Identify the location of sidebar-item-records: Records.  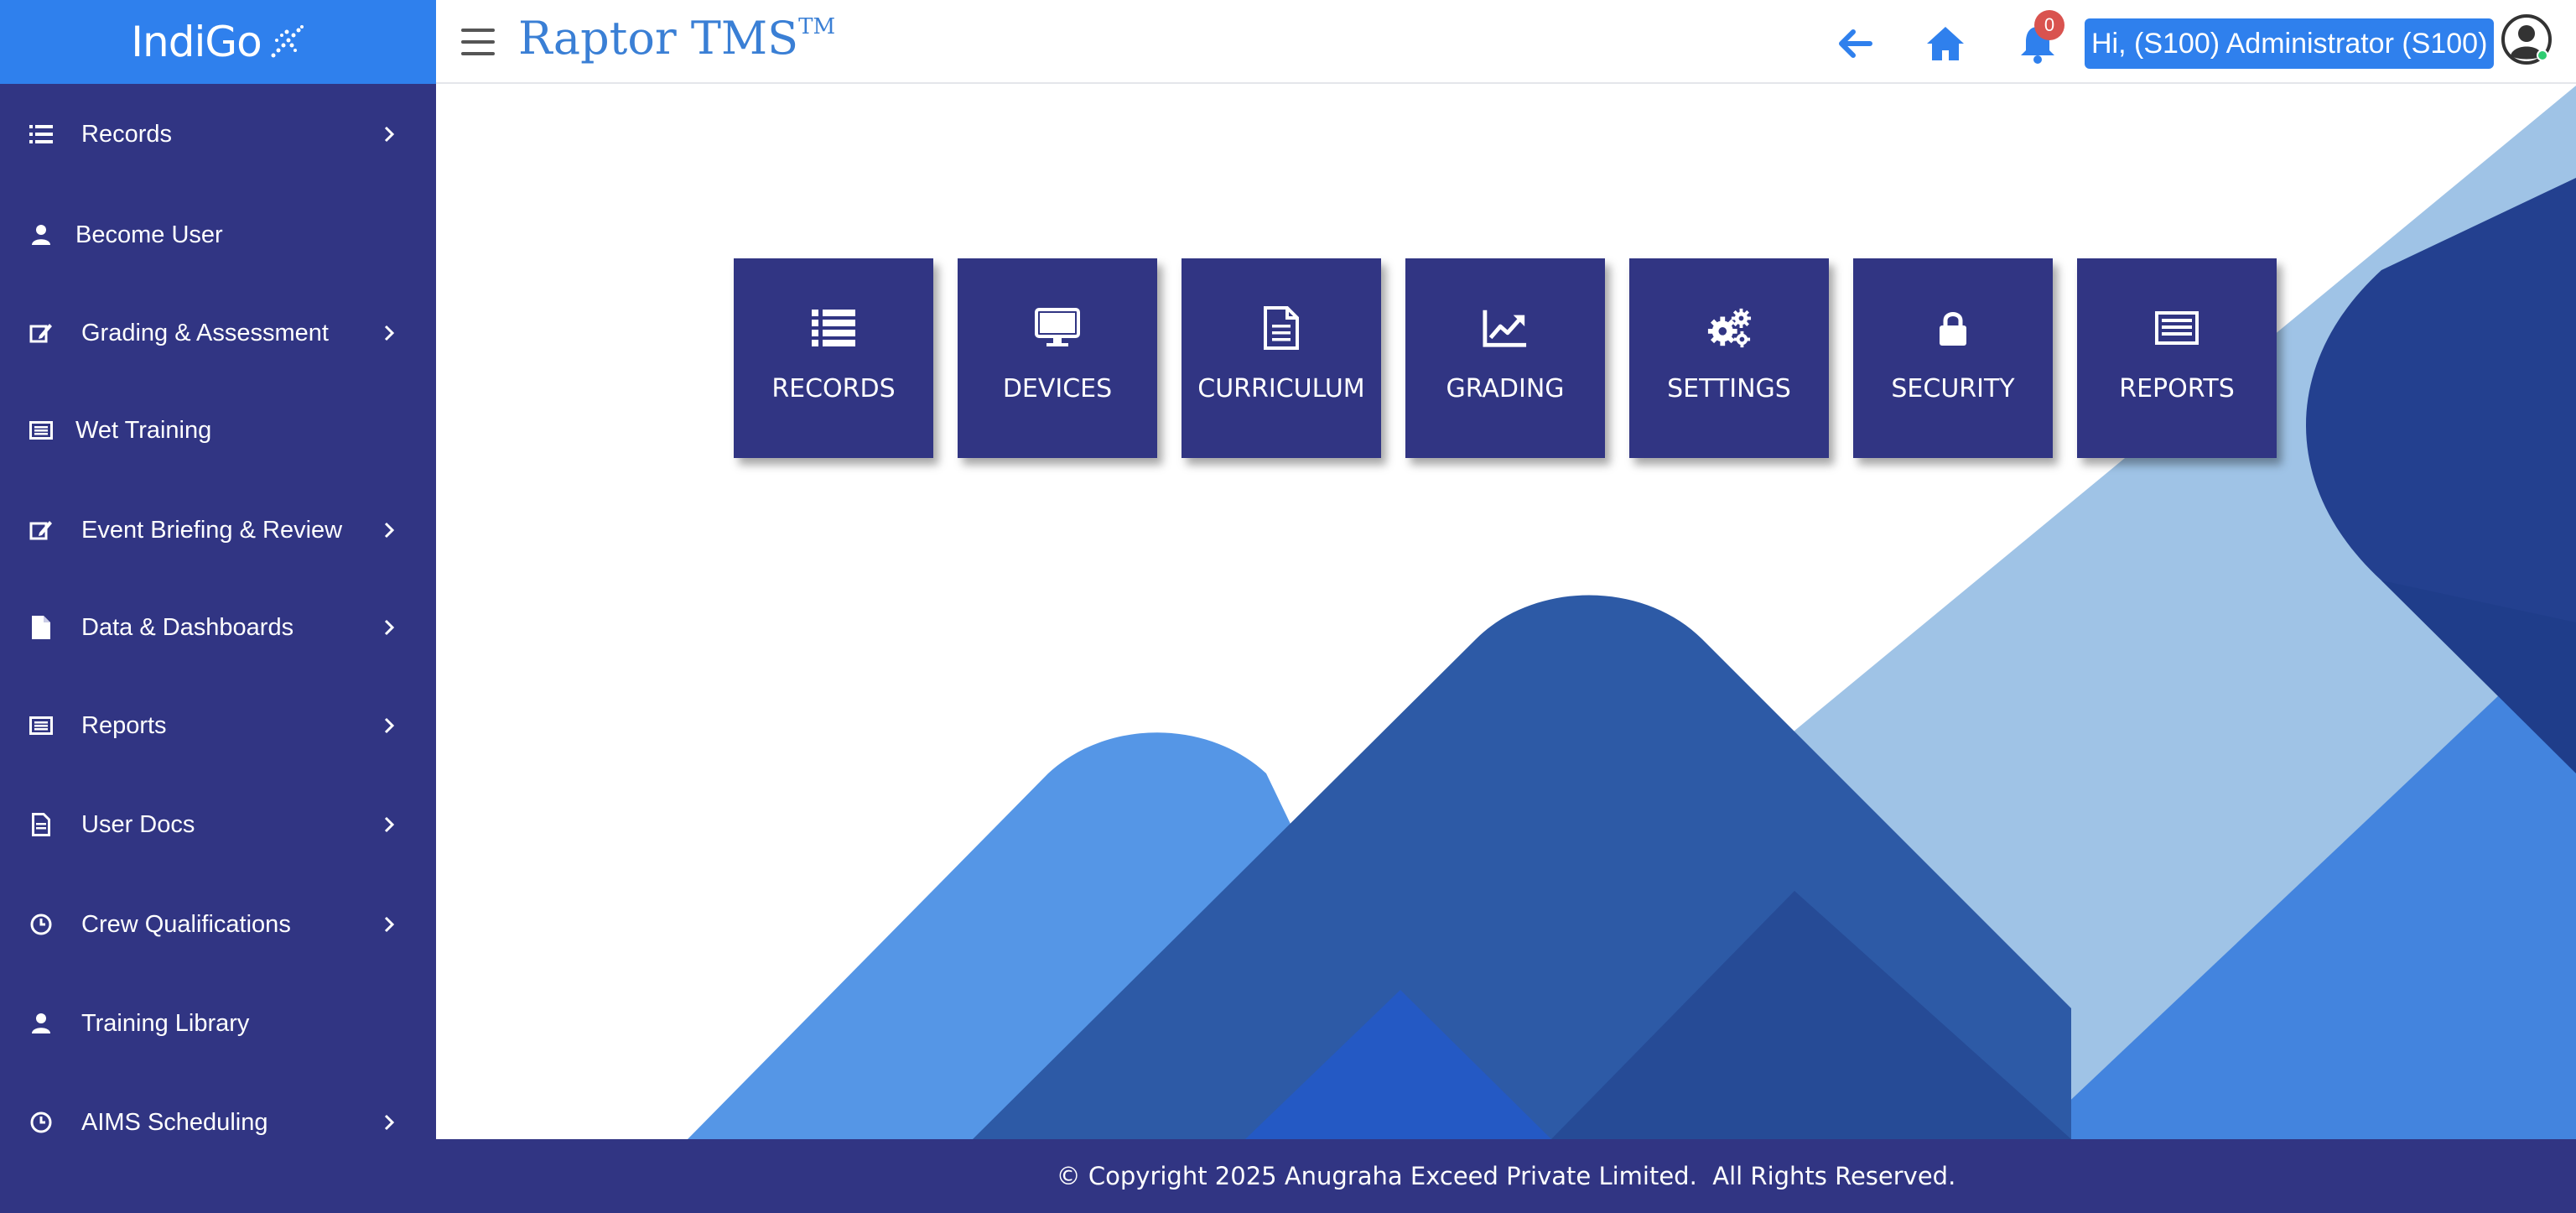
(218, 135).